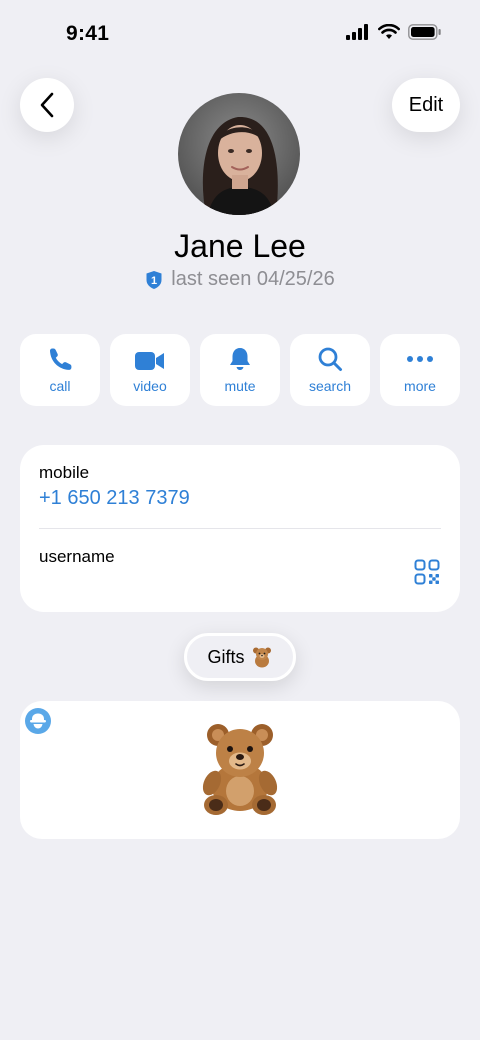 Image resolution: width=480 pixels, height=1040 pixels. I want to click on video-button: video, so click(150, 370).